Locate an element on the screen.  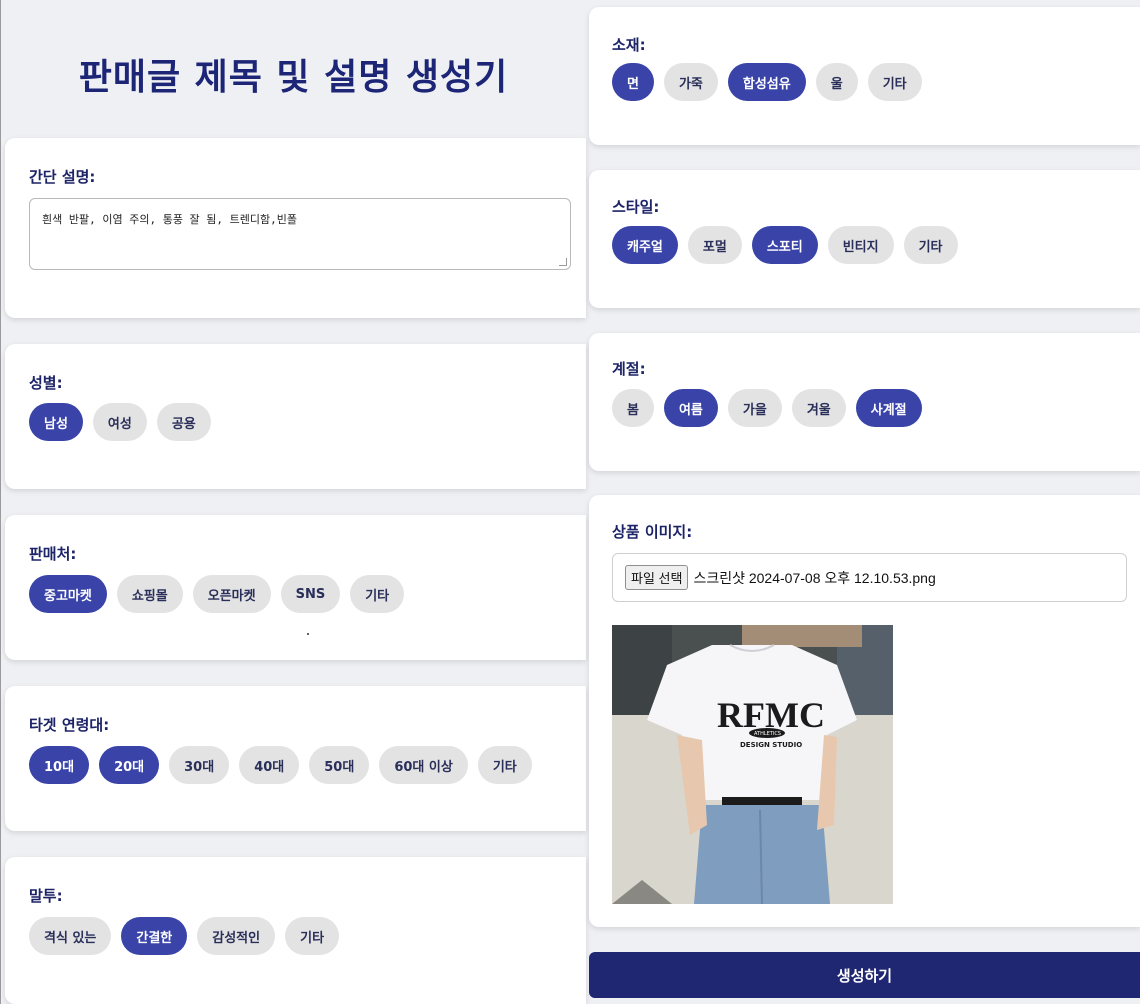
tone-option-chip: 기타 is located at coordinates (312, 936).